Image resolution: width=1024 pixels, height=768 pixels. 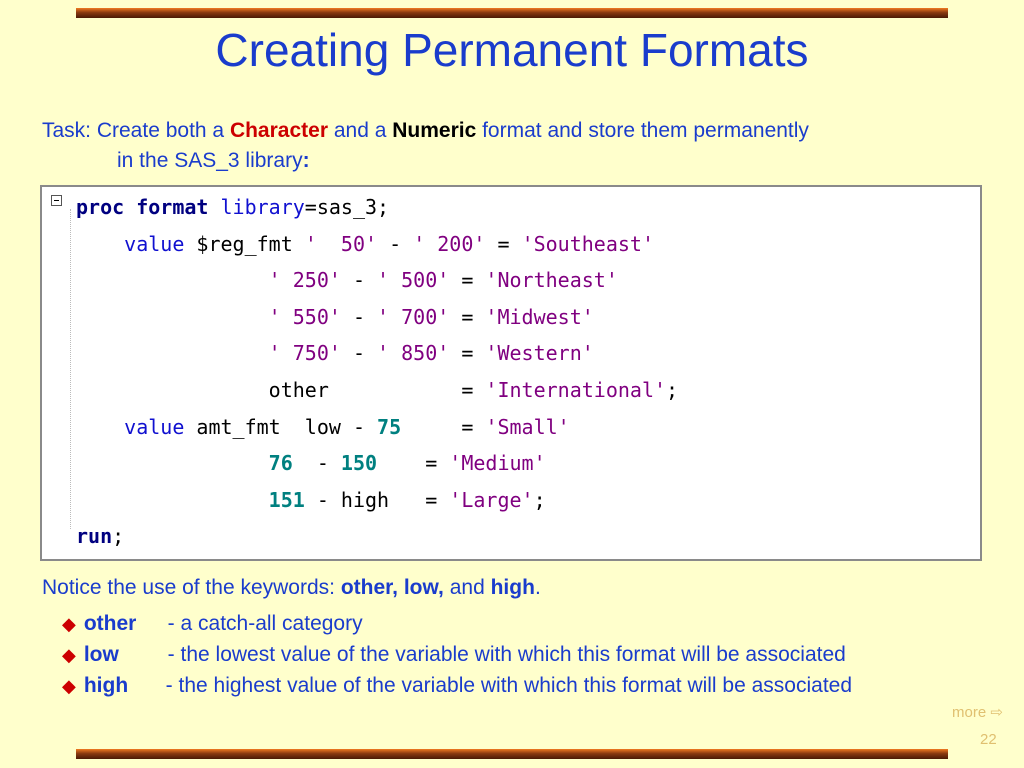 I want to click on code-line: 76 - 150 = 'Medium', so click(x=377, y=463).